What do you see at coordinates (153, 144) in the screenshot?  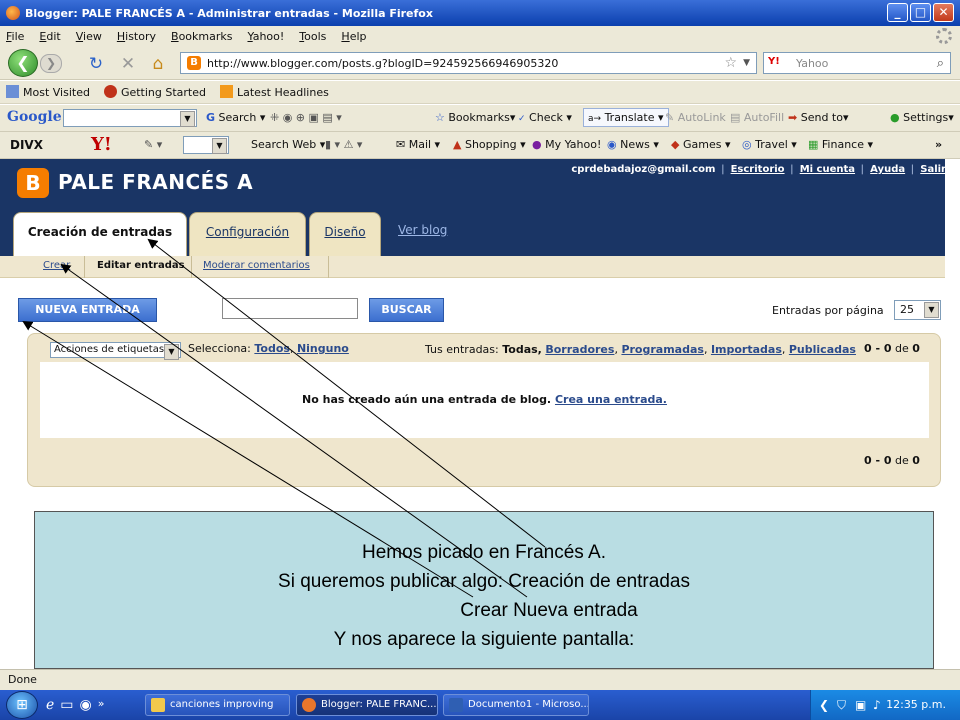 I see `pencil-icon: ✎ ▾` at bounding box center [153, 144].